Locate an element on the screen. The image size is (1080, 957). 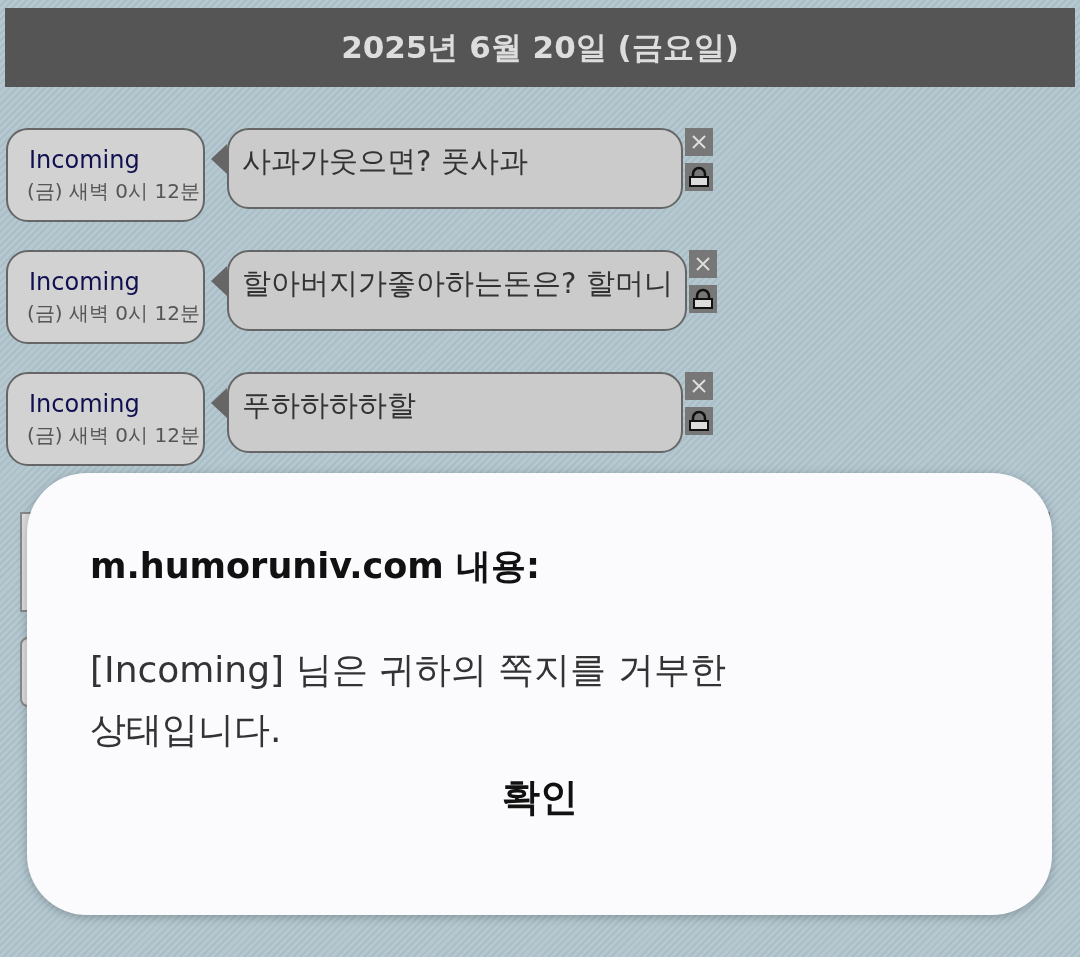
dialog-title: m.humoruniv.com 내용: is located at coordinates (315, 566).